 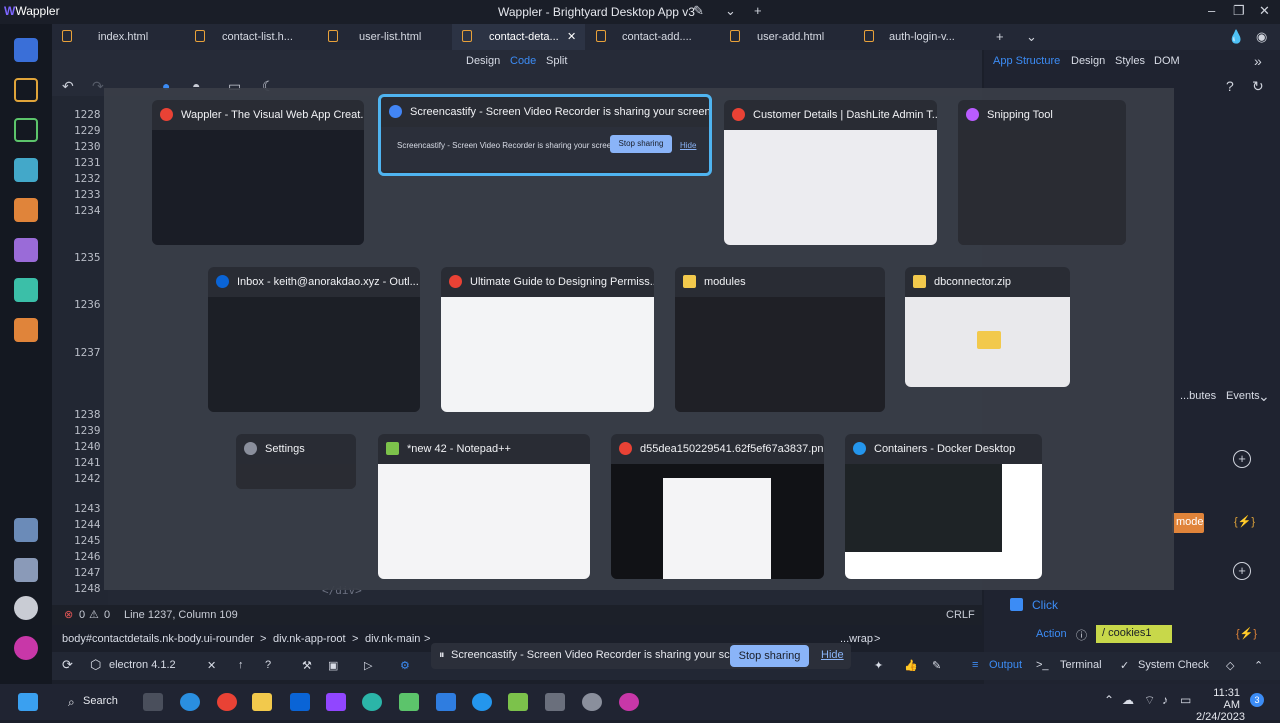 What do you see at coordinates (1211, 10) in the screenshot?
I see `minimize-icon: –` at bounding box center [1211, 10].